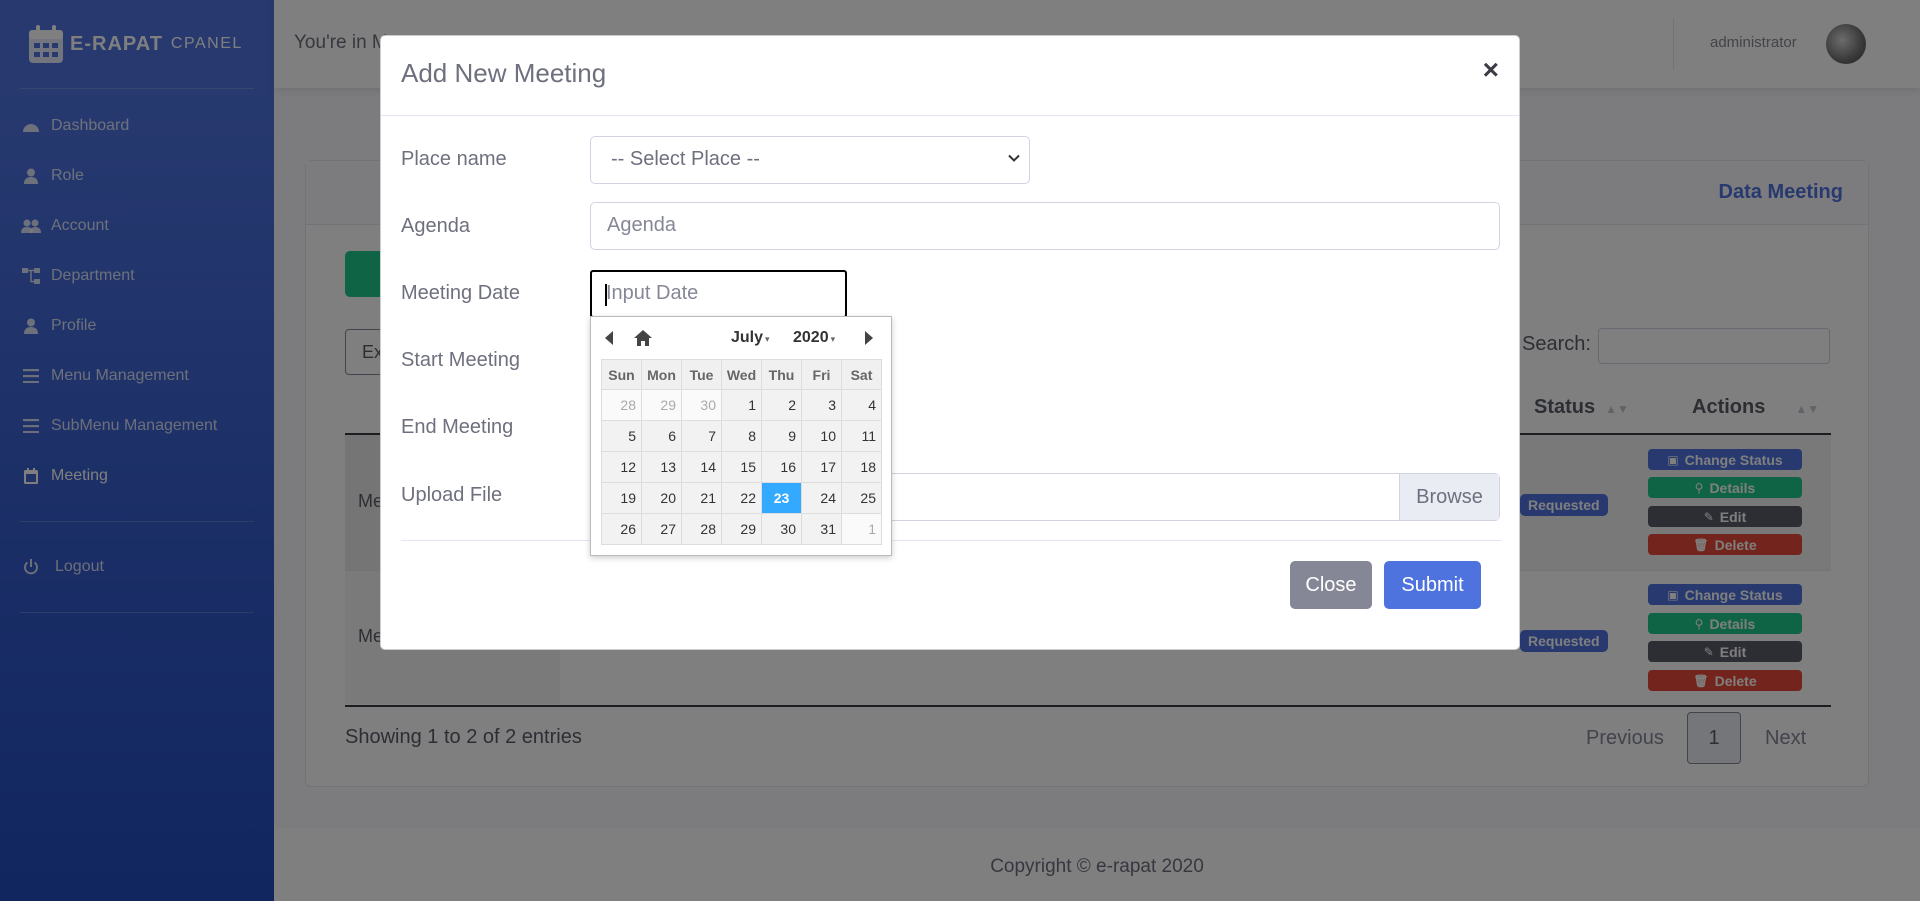  What do you see at coordinates (781, 467) in the screenshot?
I see `calendar-day: 16` at bounding box center [781, 467].